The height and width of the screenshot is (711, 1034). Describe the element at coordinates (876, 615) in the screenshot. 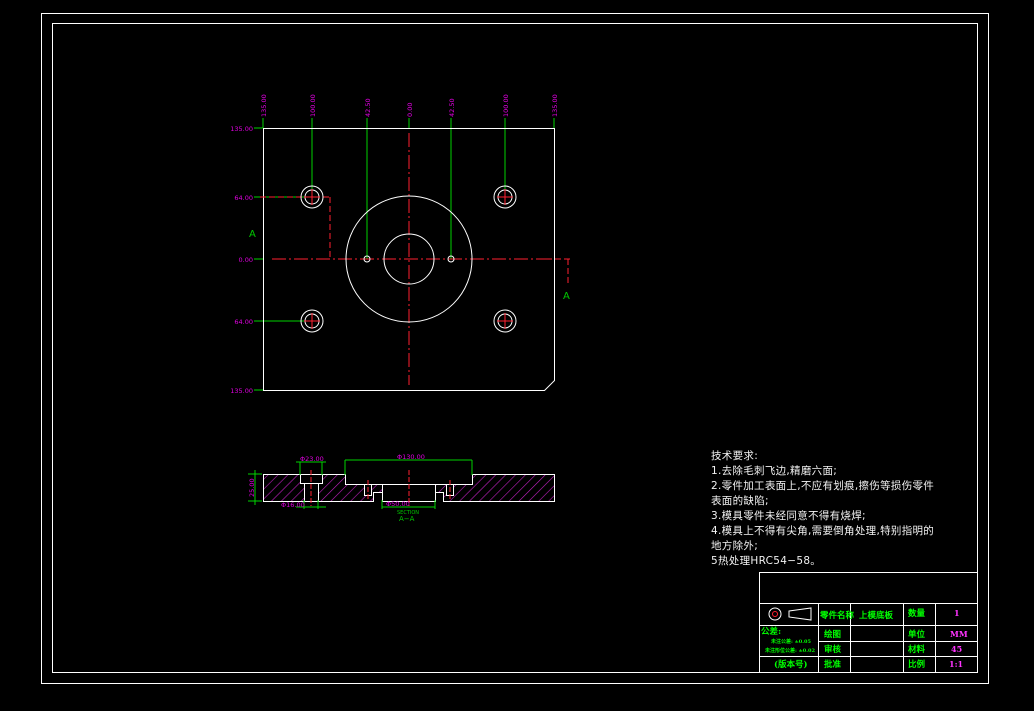

I see `tb-part-name-value: 上模底板` at that location.